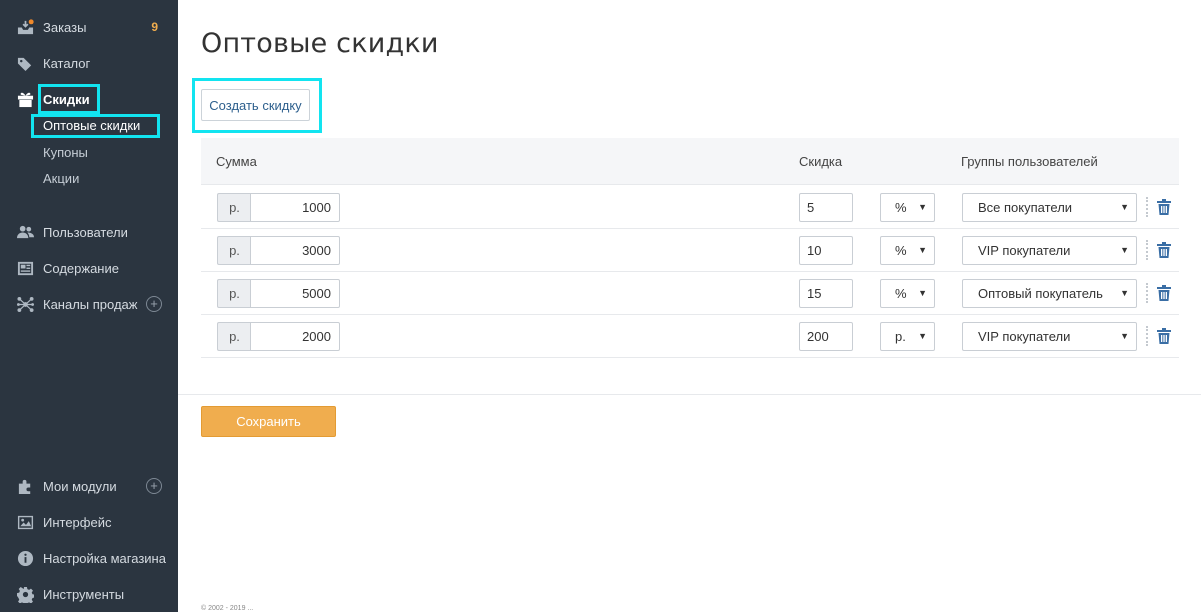 This screenshot has height=612, width=1201. What do you see at coordinates (81, 268) in the screenshot?
I see `nav-content-label: Содержание` at bounding box center [81, 268].